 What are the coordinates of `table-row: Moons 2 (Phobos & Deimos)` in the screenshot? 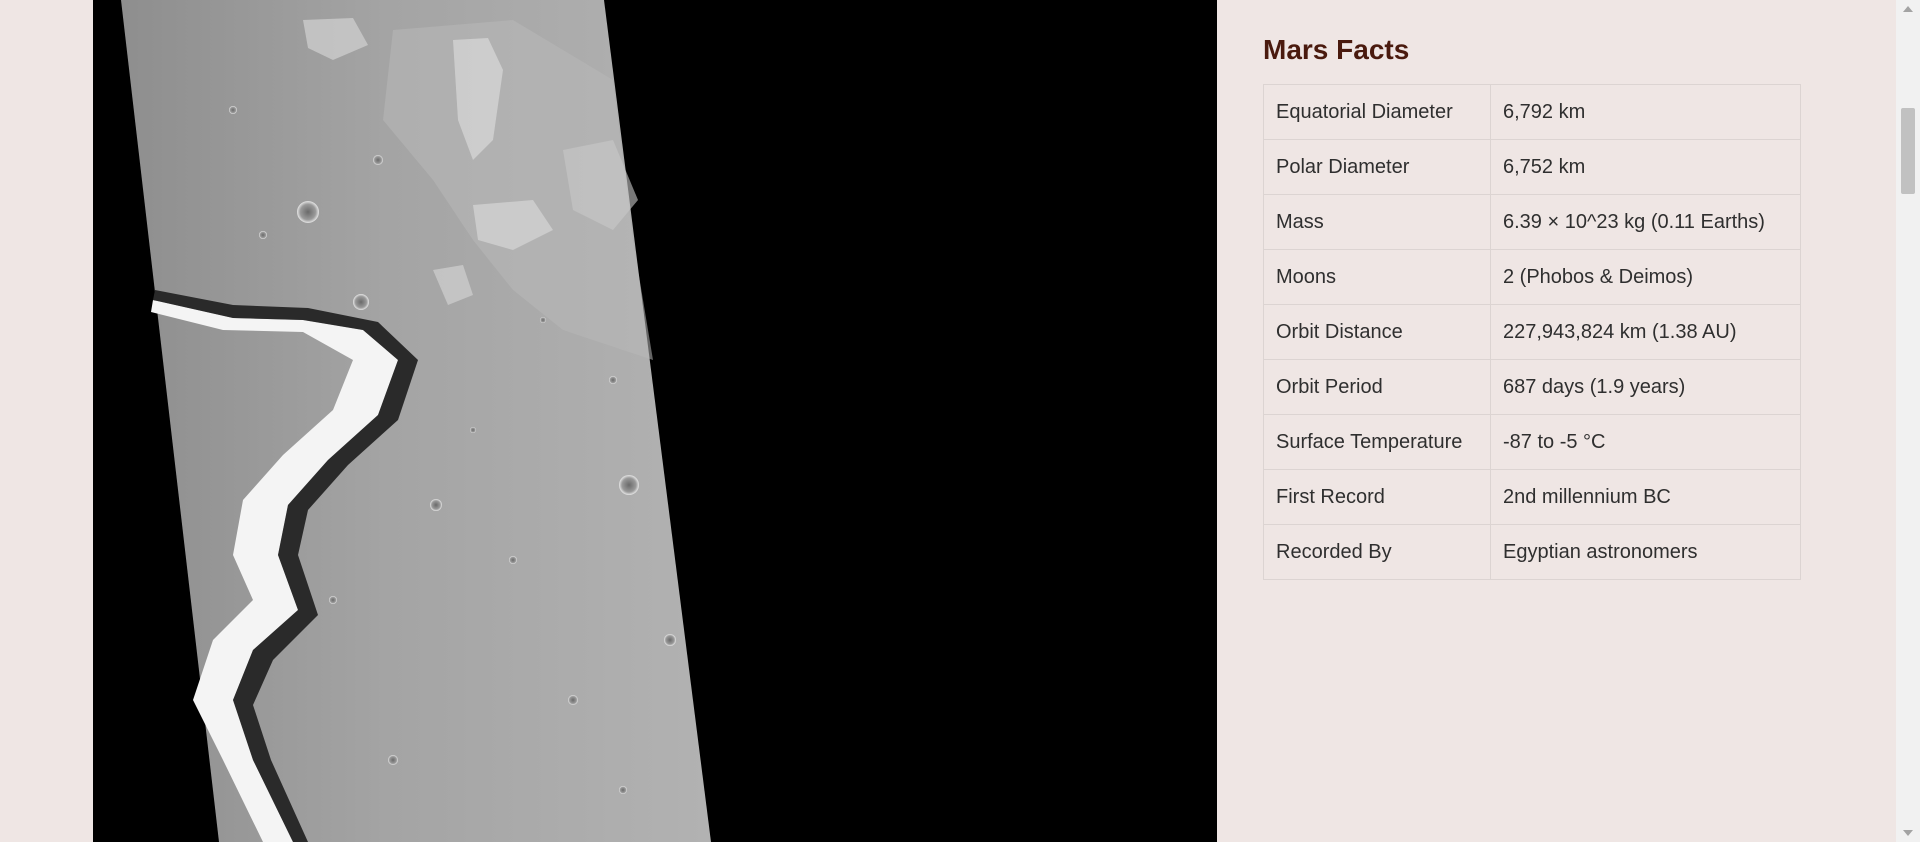 It's located at (1532, 277).